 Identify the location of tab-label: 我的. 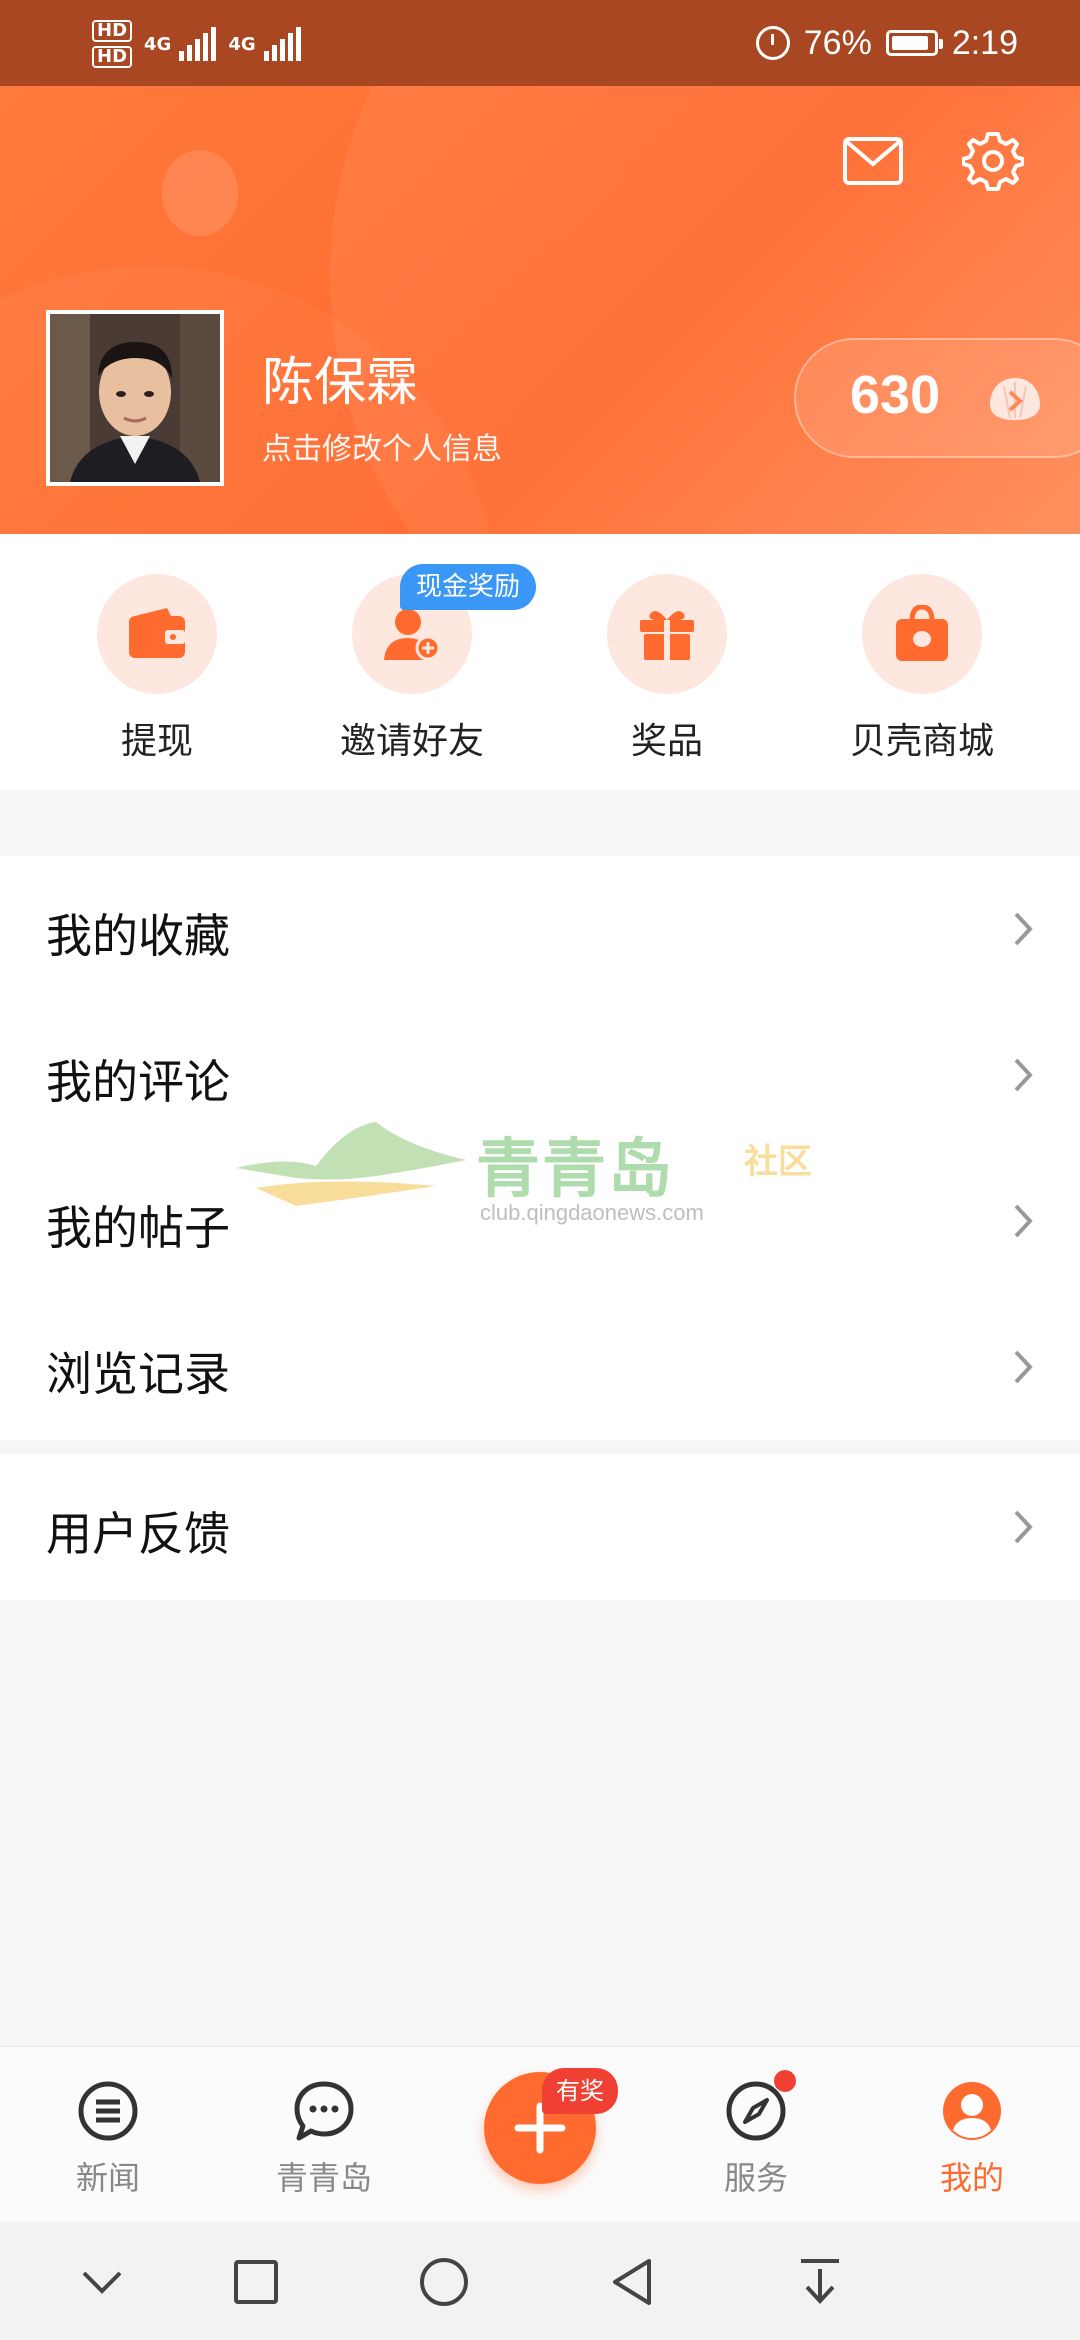
(971, 2178).